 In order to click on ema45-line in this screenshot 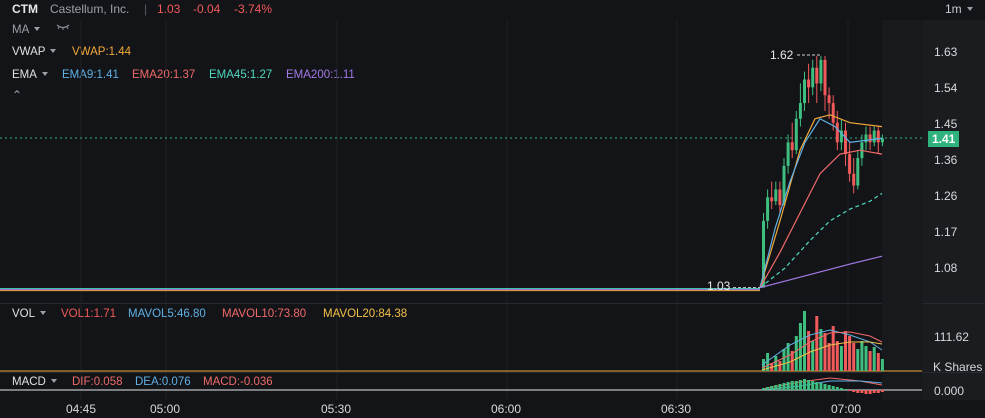, I will do `click(821, 240)`.